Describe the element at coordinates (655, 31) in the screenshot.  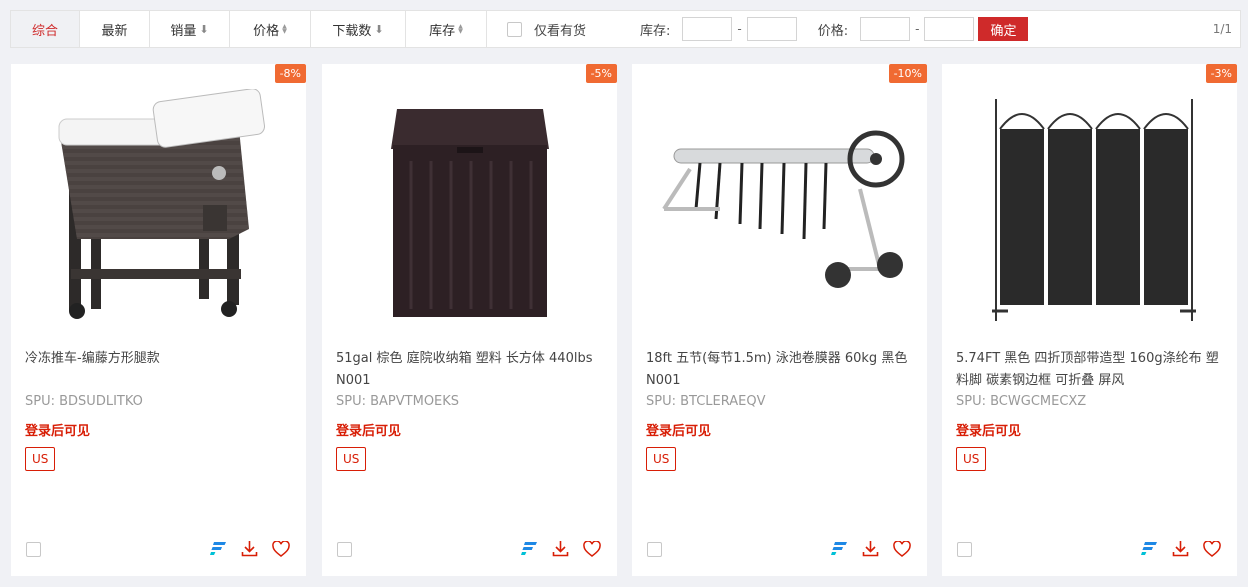
I see `stock-range-label: 库存:` at that location.